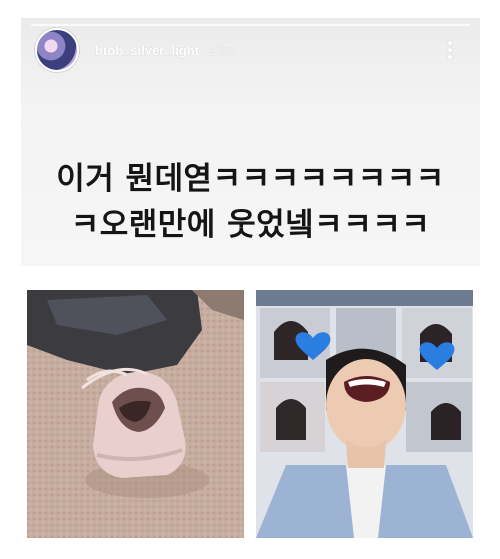  Describe the element at coordinates (57, 50) in the screenshot. I see `avatar` at that location.